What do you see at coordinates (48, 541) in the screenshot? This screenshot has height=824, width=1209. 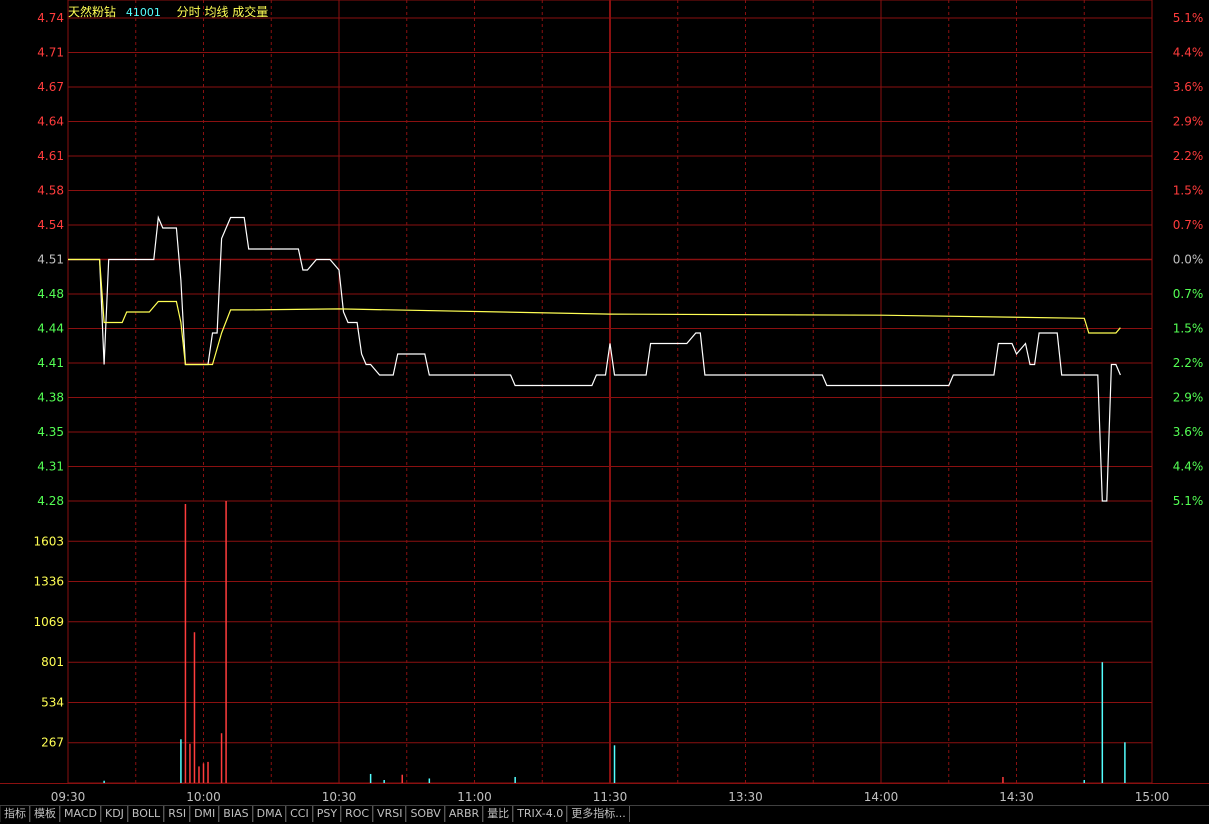 I see `volume-tick-label: 1603` at bounding box center [48, 541].